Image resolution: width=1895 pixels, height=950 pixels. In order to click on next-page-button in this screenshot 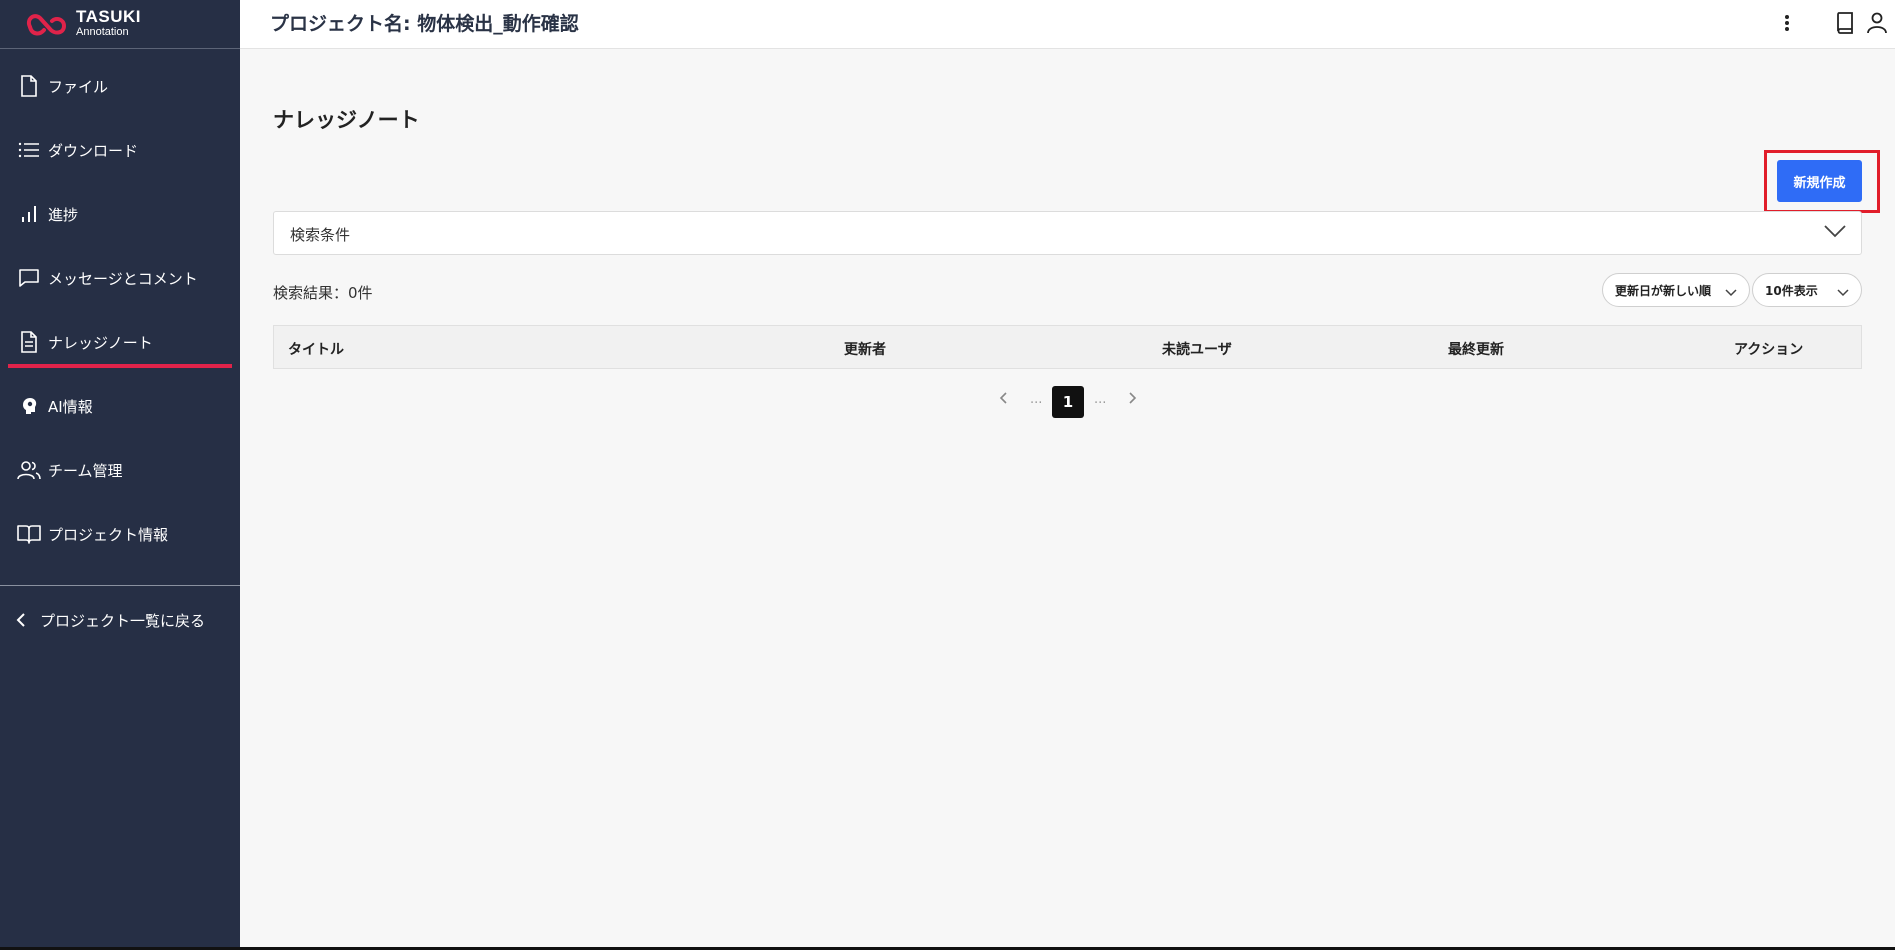, I will do `click(1132, 398)`.